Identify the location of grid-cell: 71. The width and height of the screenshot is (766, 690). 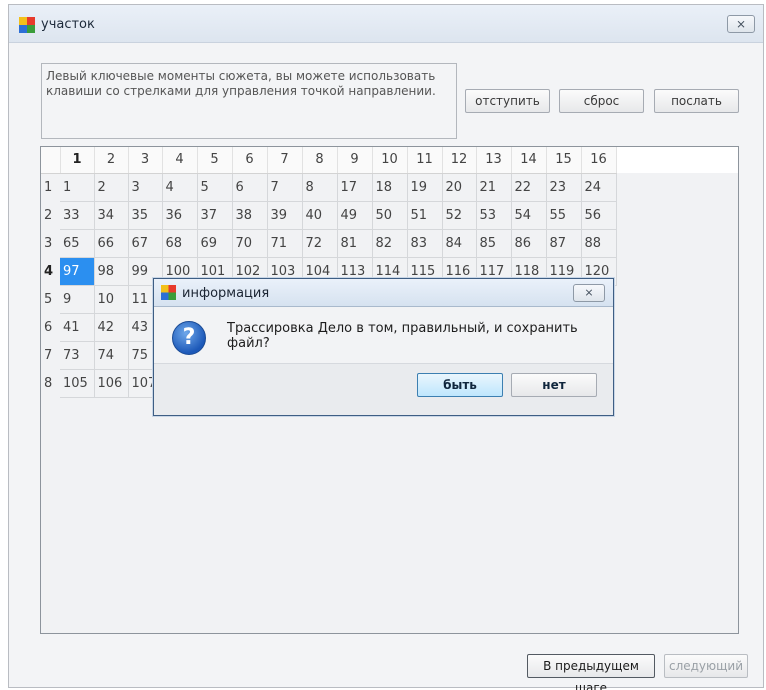
(285, 243).